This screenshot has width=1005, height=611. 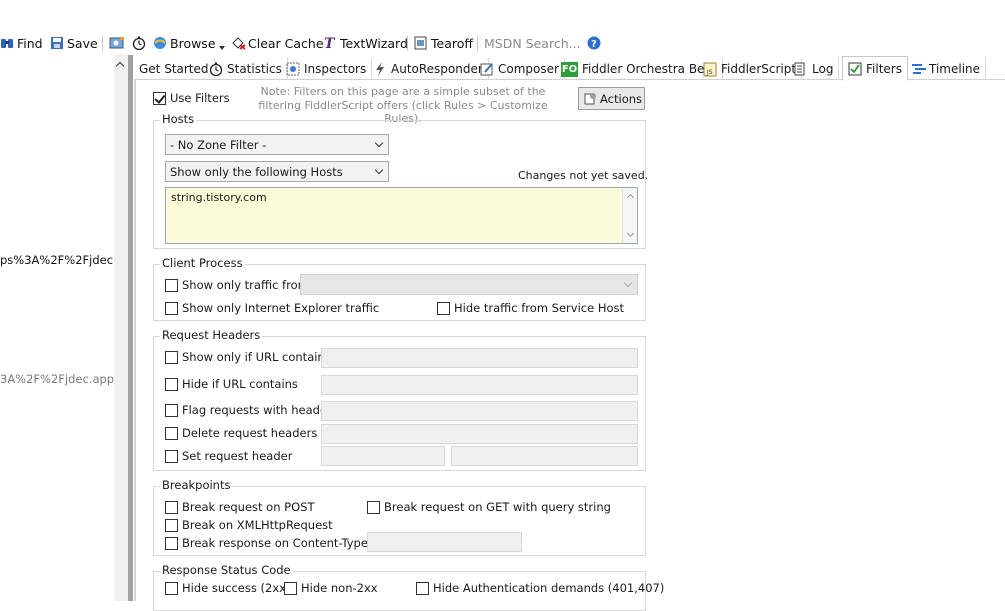 What do you see at coordinates (946, 69) in the screenshot?
I see `tab-timeline: Timeline` at bounding box center [946, 69].